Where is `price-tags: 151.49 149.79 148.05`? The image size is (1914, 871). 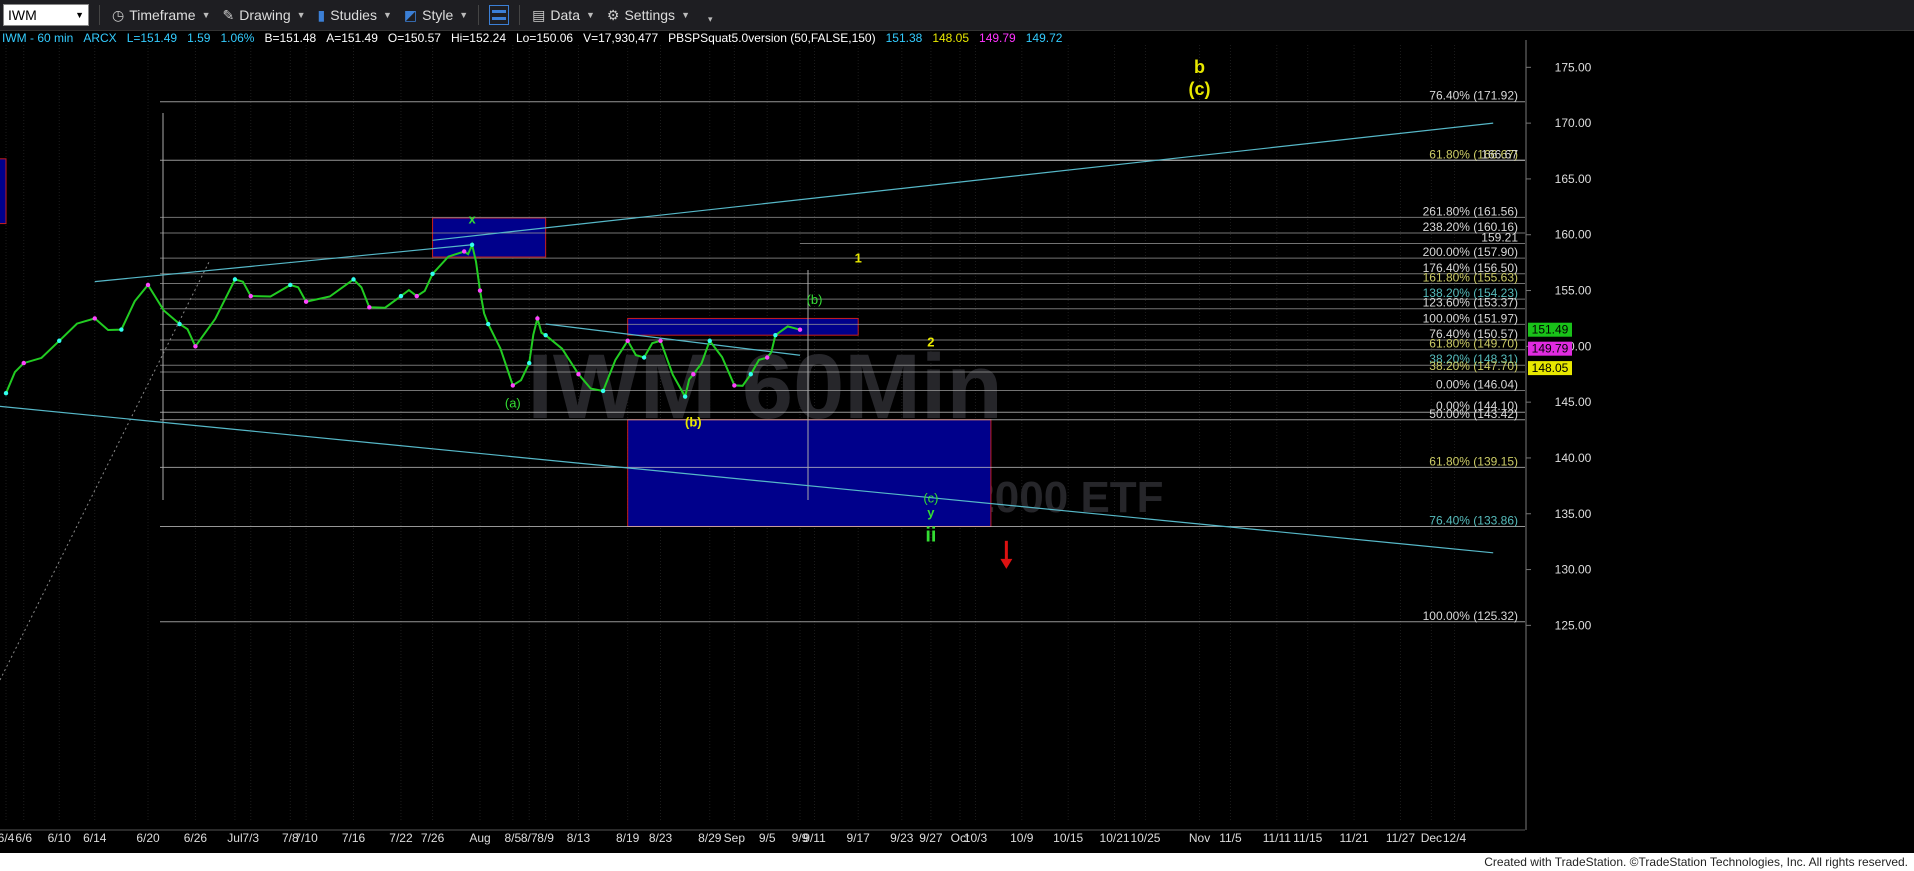 price-tags: 151.49 149.79 148.05 is located at coordinates (1550, 349).